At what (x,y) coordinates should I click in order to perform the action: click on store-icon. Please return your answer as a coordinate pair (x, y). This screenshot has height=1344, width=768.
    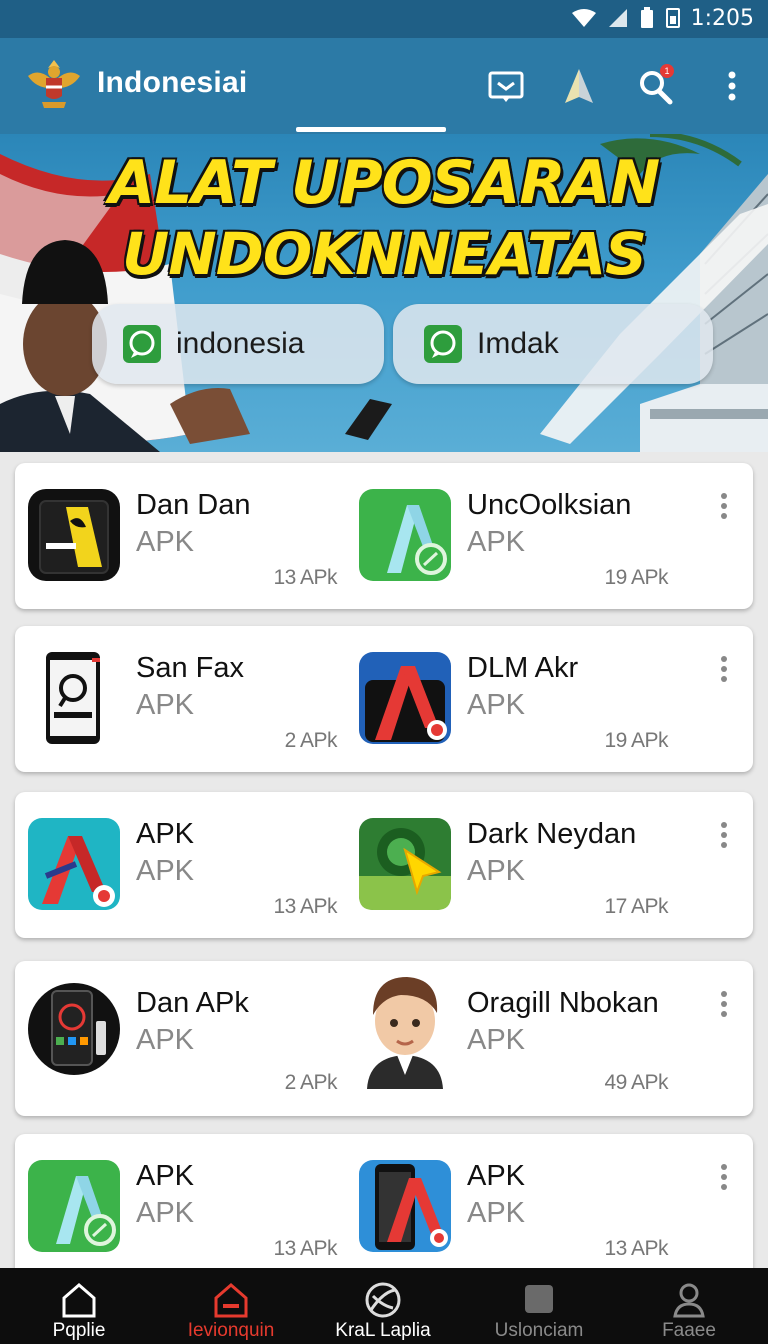
    Looking at the image, I should click on (231, 1300).